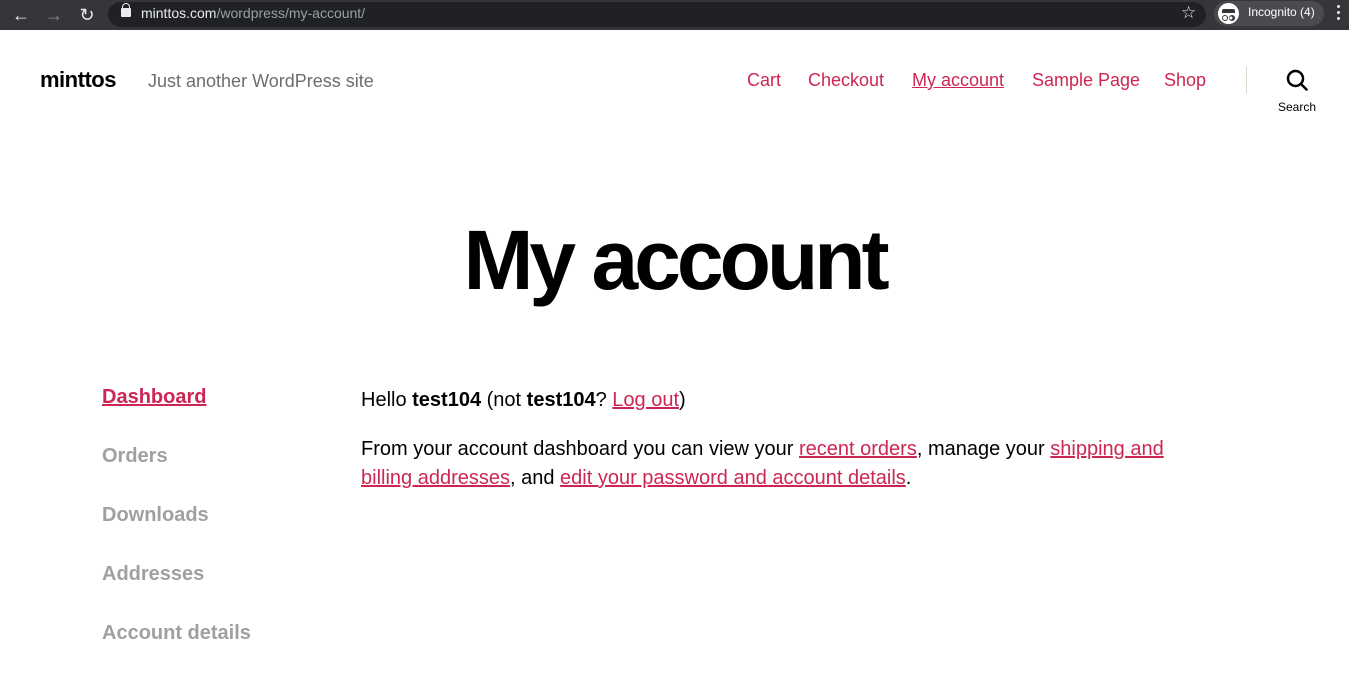 The image size is (1349, 681). Describe the element at coordinates (176, 651) in the screenshot. I see `account-nav-account-details: Account details` at that location.